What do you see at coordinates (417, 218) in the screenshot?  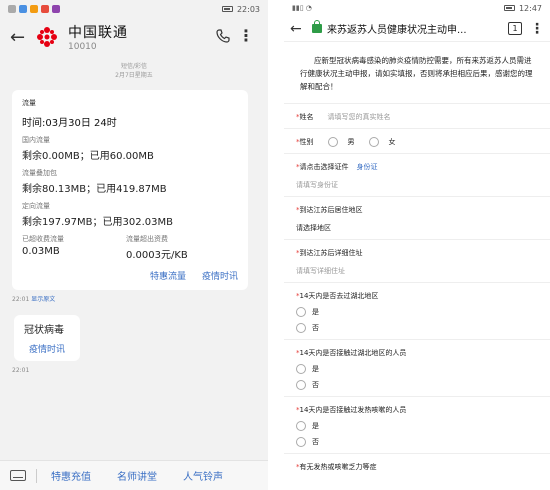 I see `arrive-region-field: *到达江苏后居住地区 请选择地区` at bounding box center [417, 218].